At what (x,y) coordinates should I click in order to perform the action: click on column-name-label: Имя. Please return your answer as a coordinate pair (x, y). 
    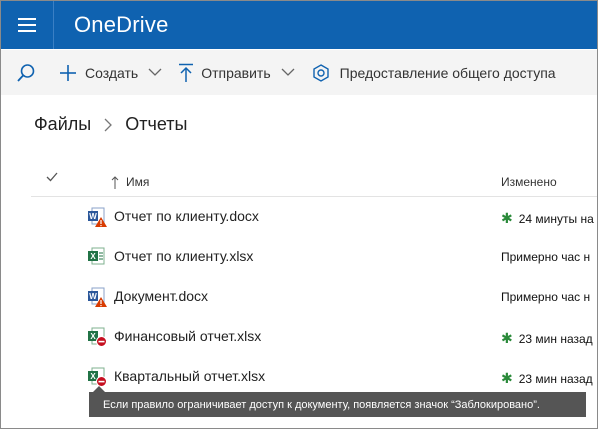
    Looking at the image, I should click on (138, 182).